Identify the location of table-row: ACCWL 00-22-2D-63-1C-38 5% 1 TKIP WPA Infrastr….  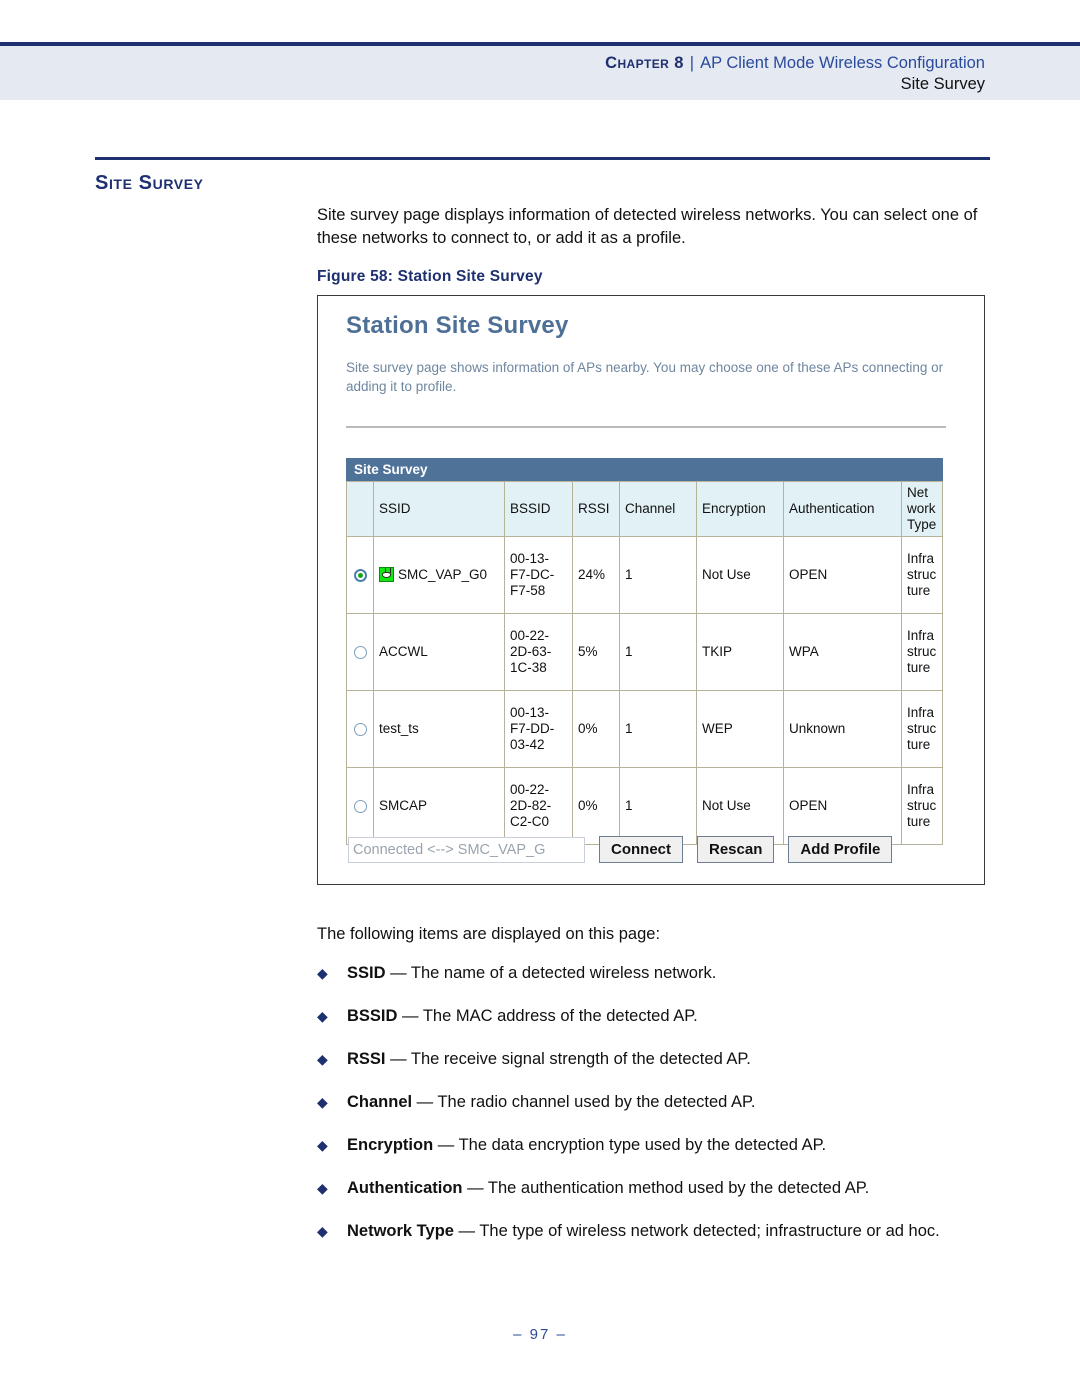
(644, 652).